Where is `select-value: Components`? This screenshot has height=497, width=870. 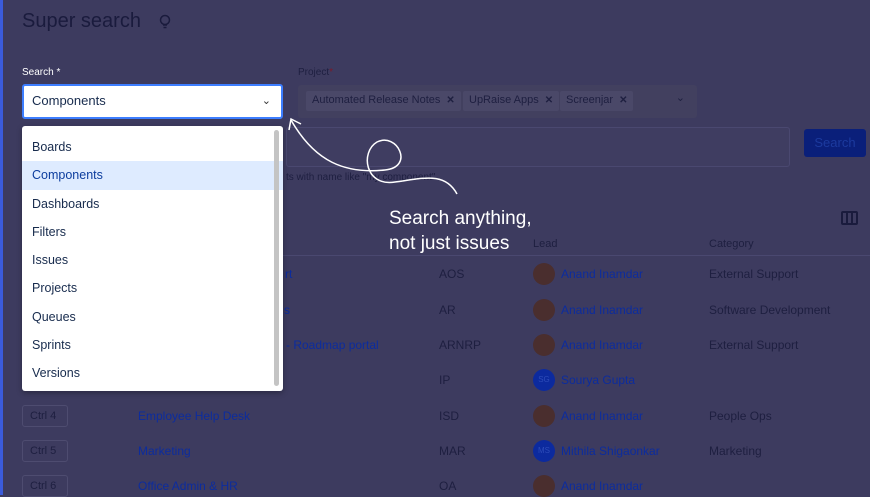 select-value: Components is located at coordinates (69, 100).